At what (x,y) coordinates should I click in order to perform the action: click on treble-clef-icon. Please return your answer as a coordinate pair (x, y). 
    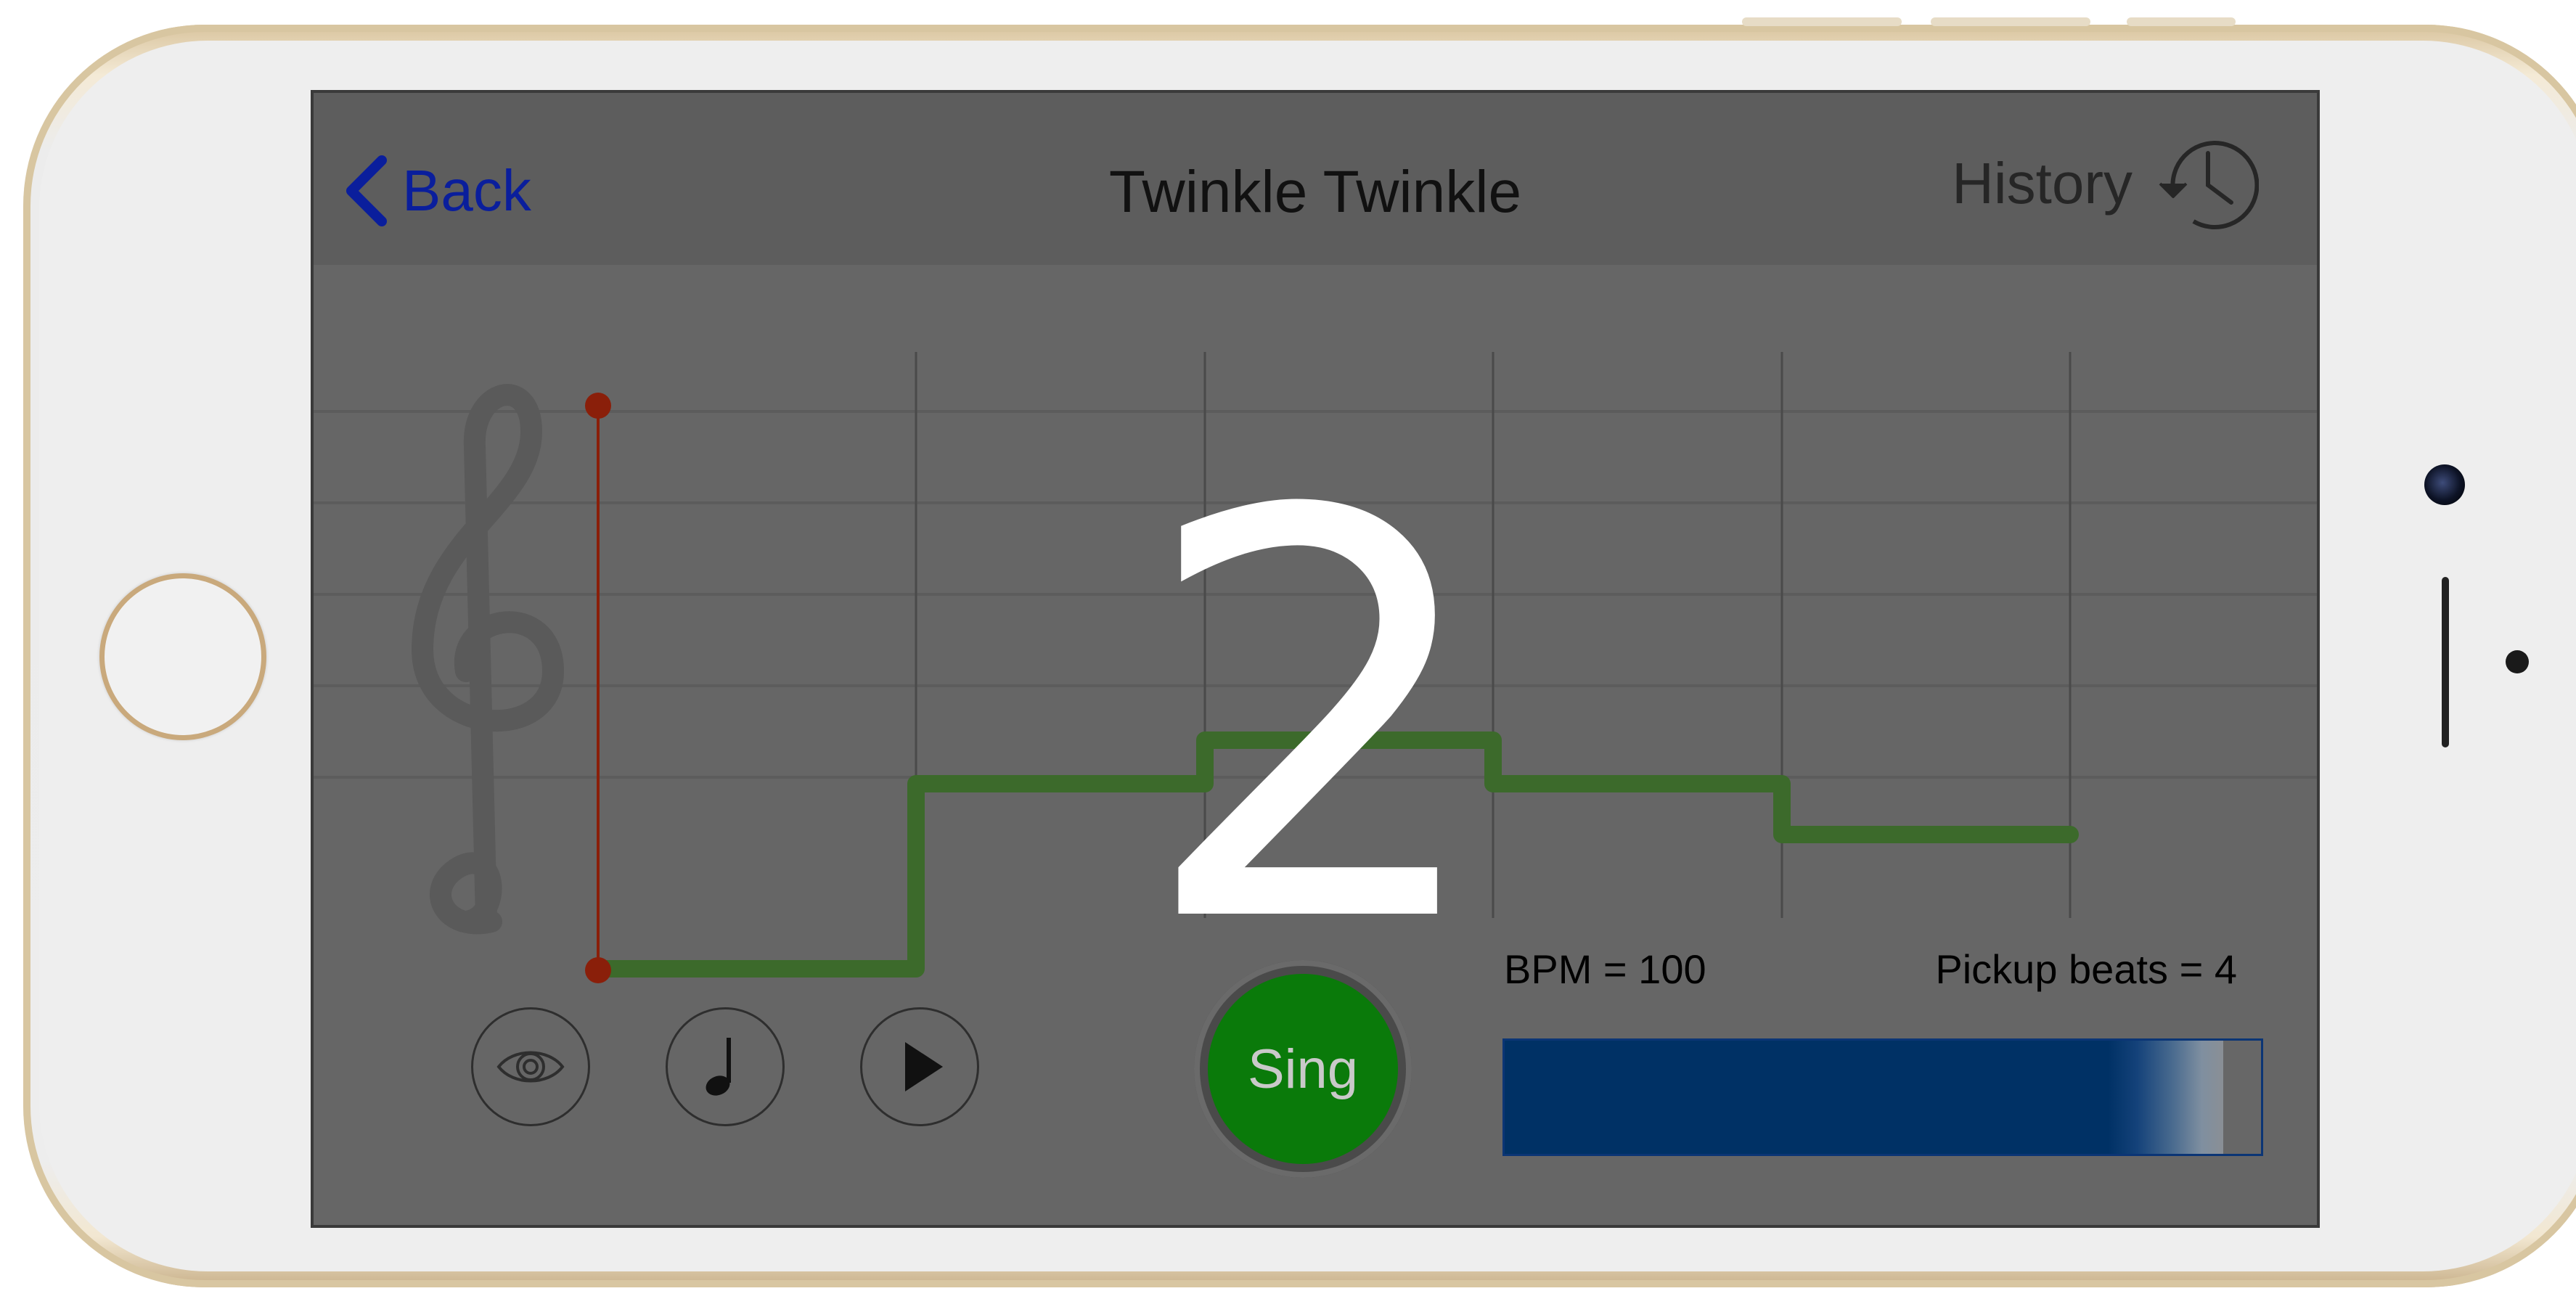
    Looking at the image, I should click on (488, 660).